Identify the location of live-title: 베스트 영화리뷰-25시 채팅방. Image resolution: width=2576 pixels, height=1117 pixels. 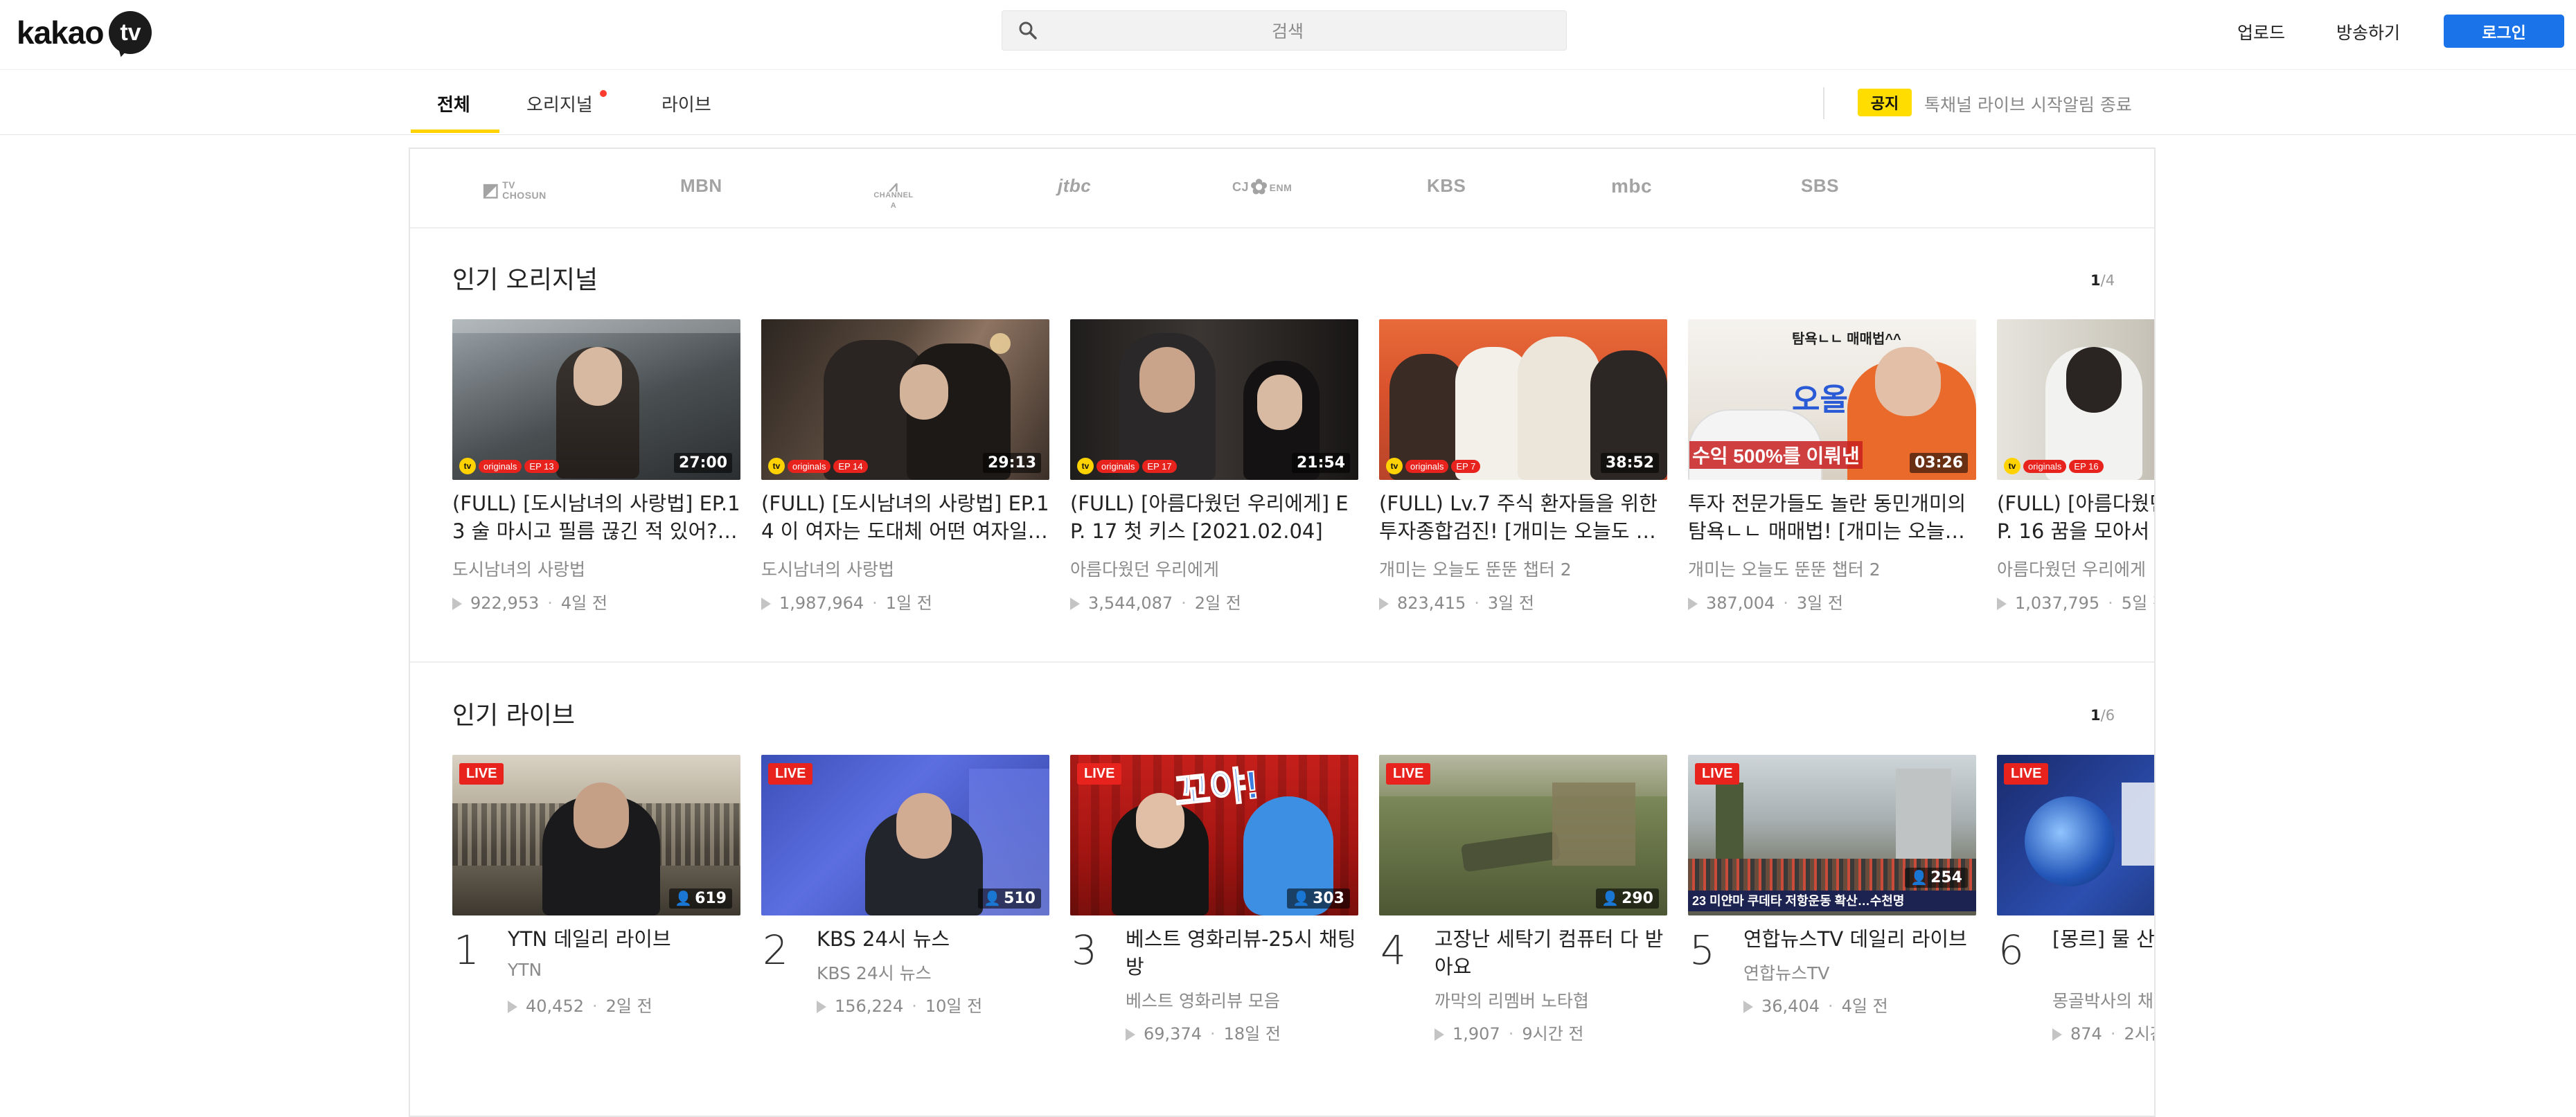
(1242, 953).